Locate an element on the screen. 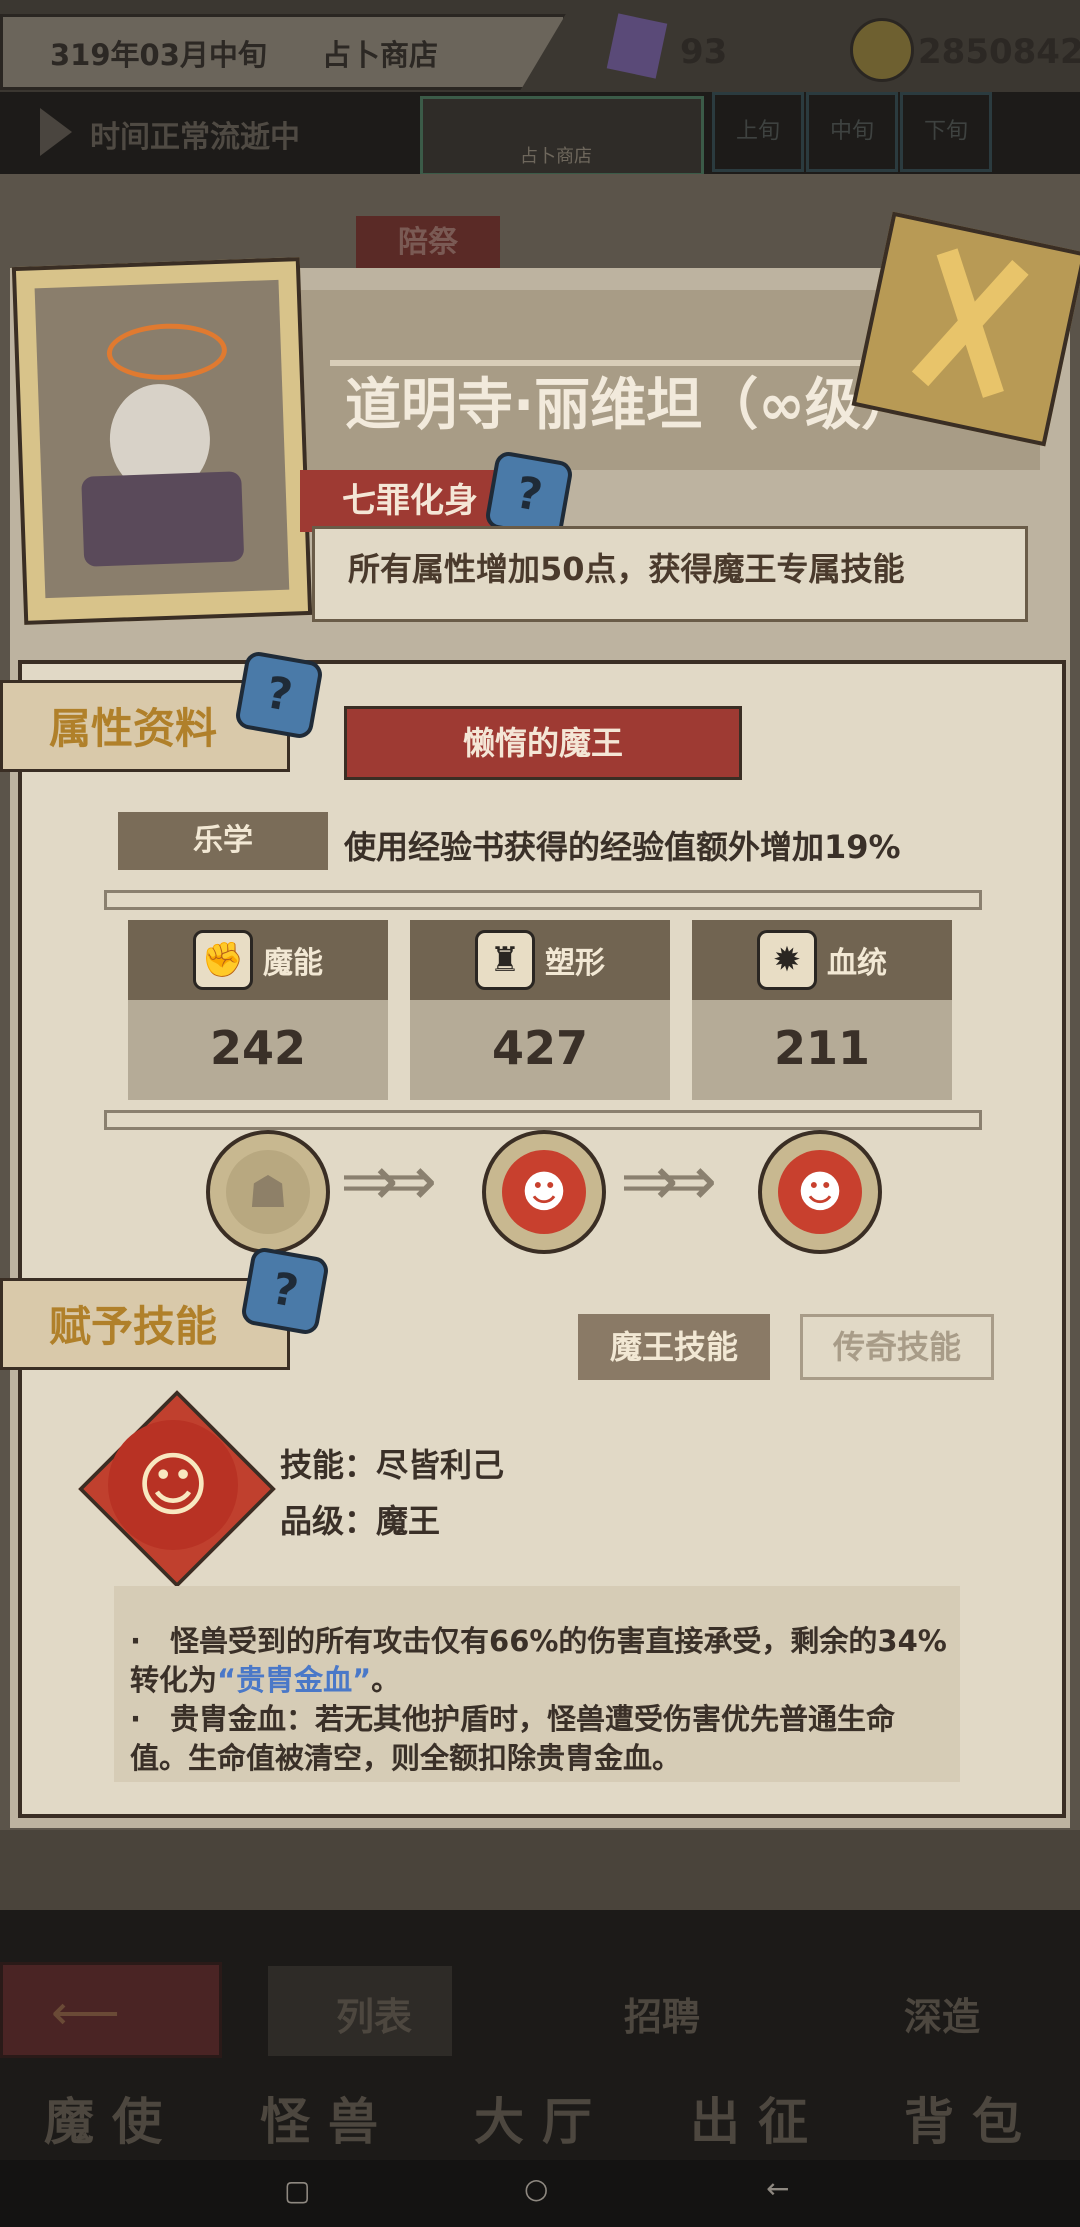 The height and width of the screenshot is (2227, 1080). time-status: 时间正常流逝中 is located at coordinates (195, 137).